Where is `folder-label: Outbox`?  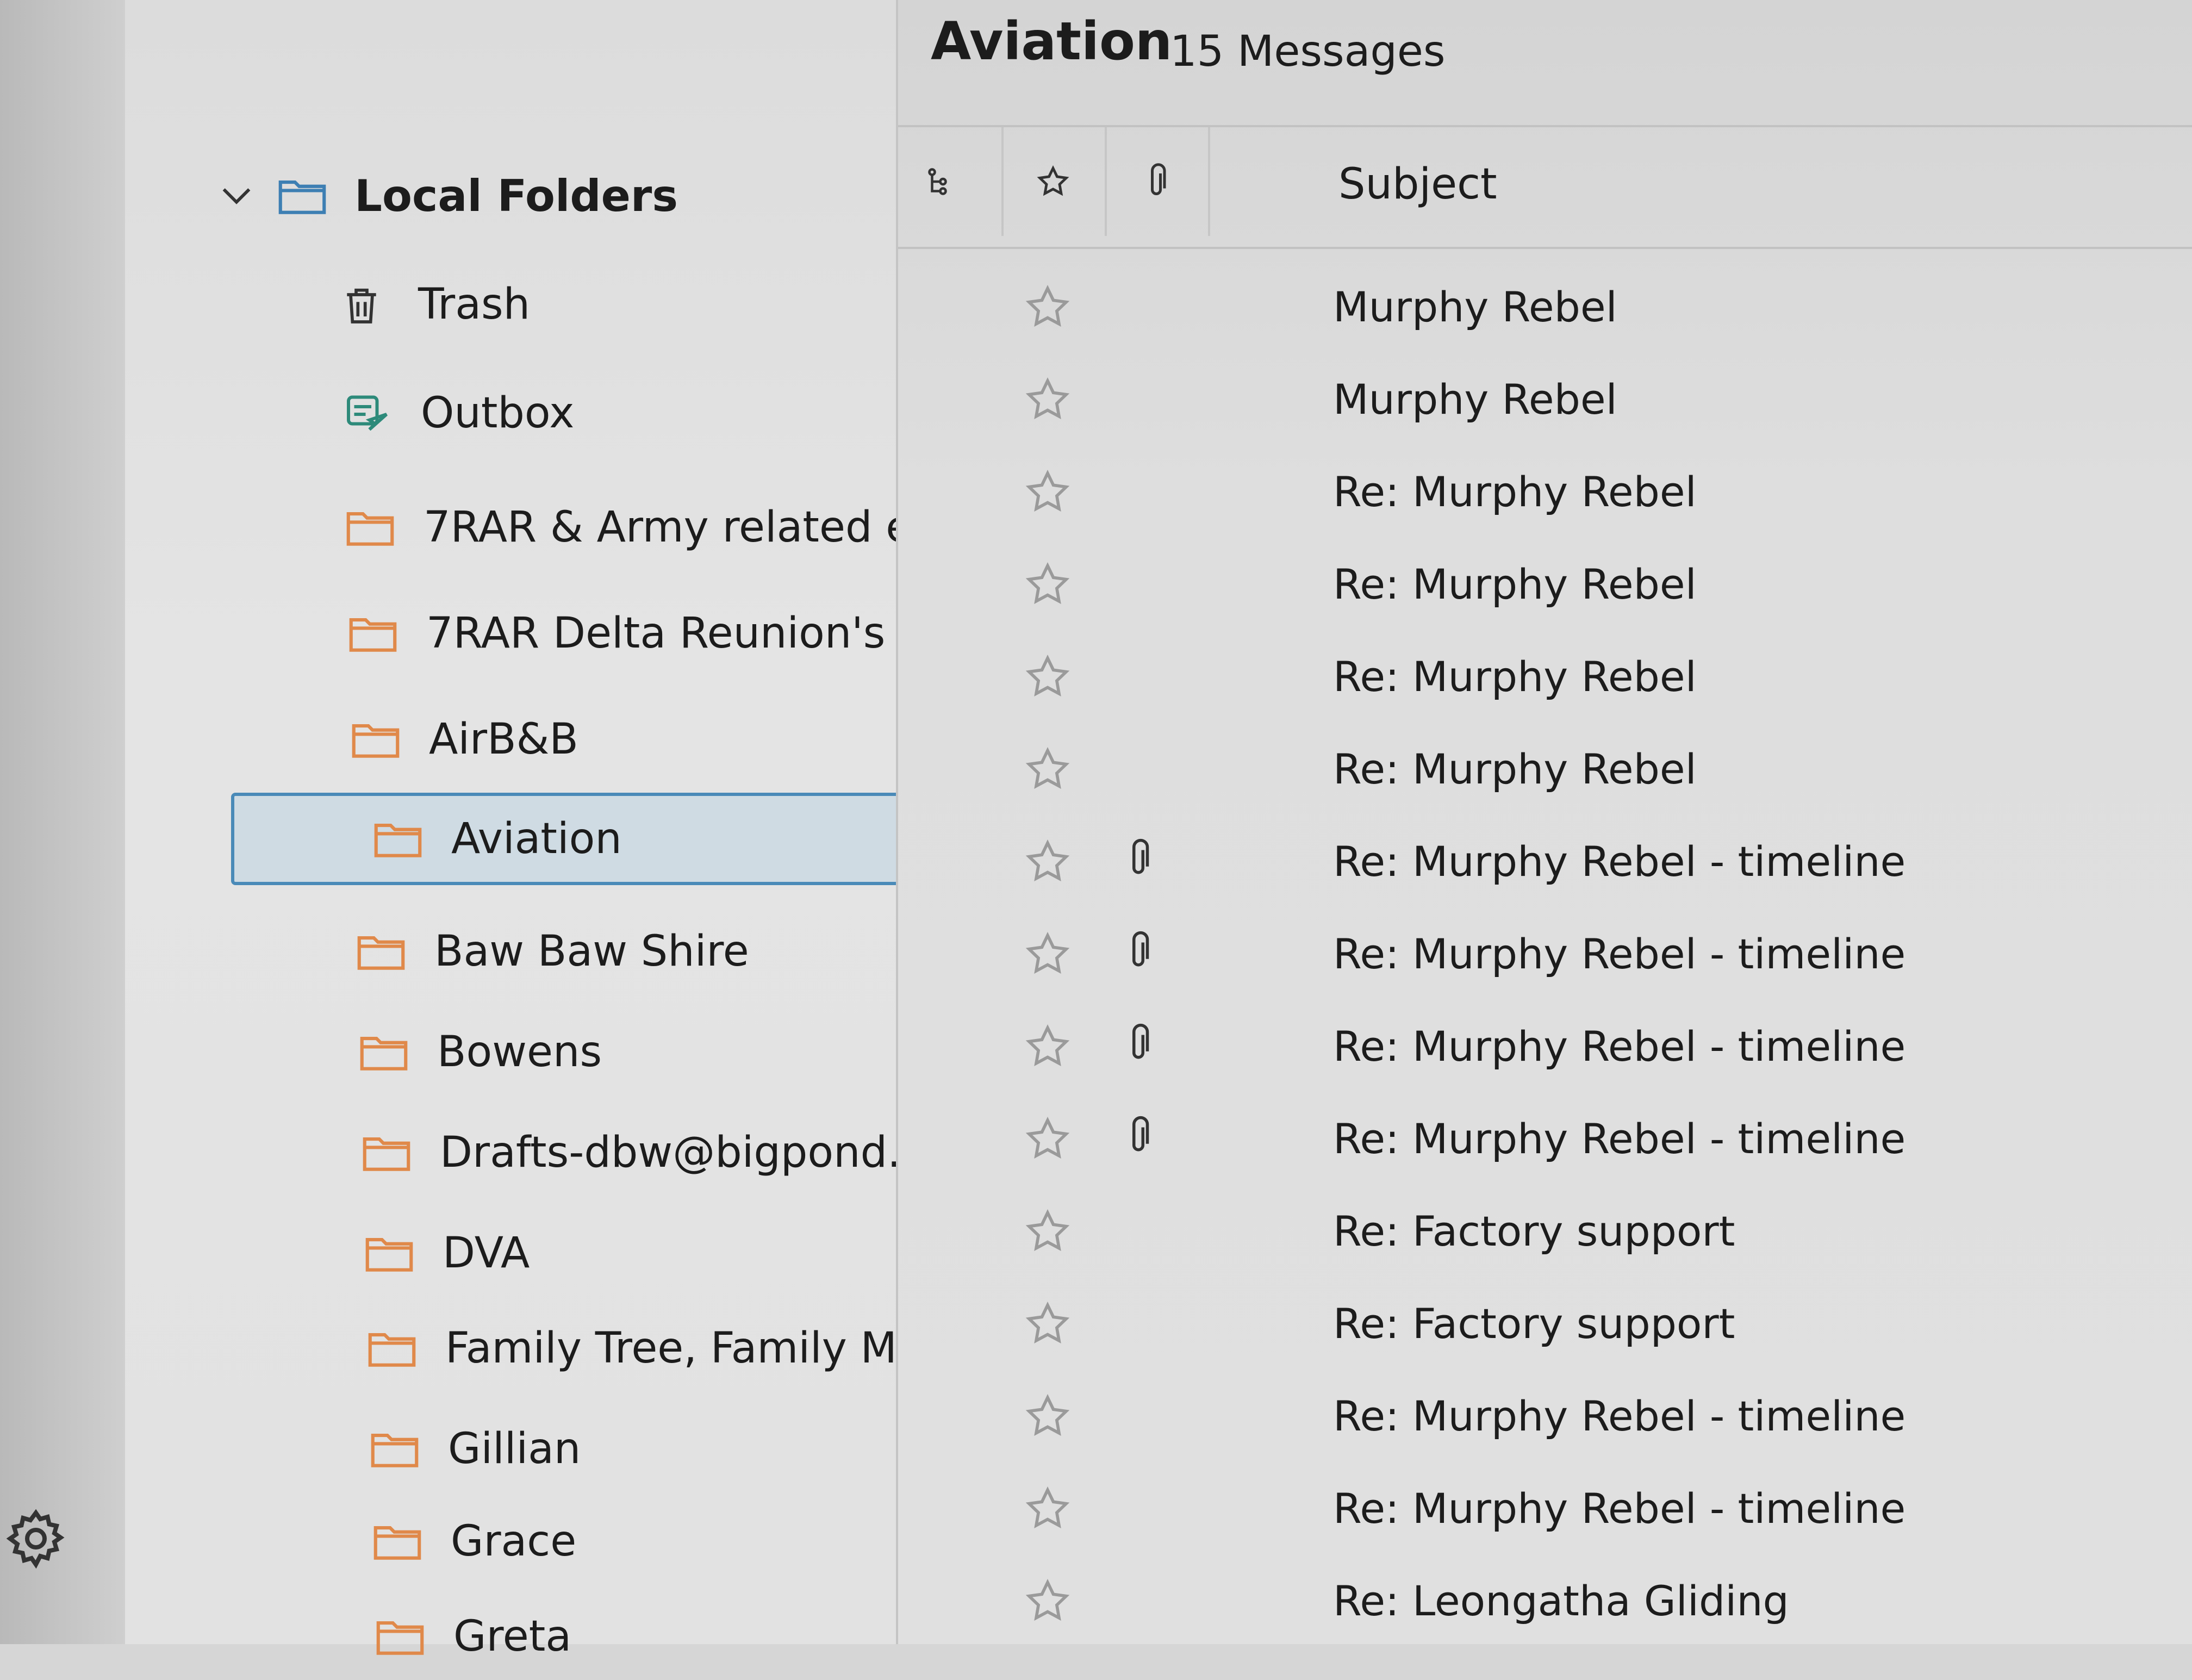 folder-label: Outbox is located at coordinates (498, 413).